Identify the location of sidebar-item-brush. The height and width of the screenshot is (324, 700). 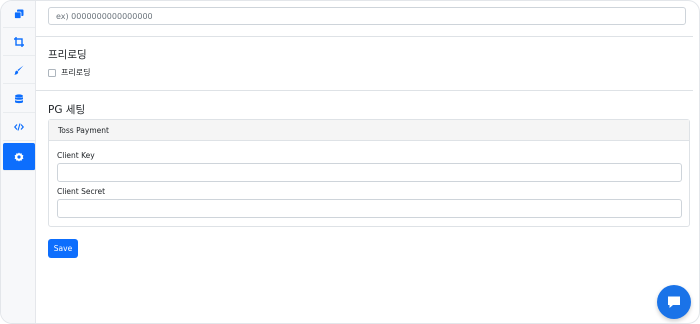
(19, 70).